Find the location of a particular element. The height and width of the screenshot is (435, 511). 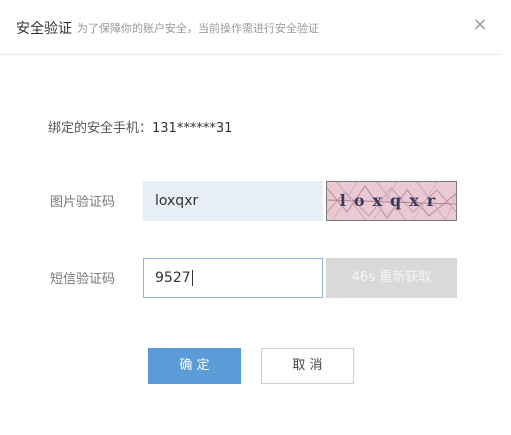

captcha-image: loxqxr is located at coordinates (391, 201).